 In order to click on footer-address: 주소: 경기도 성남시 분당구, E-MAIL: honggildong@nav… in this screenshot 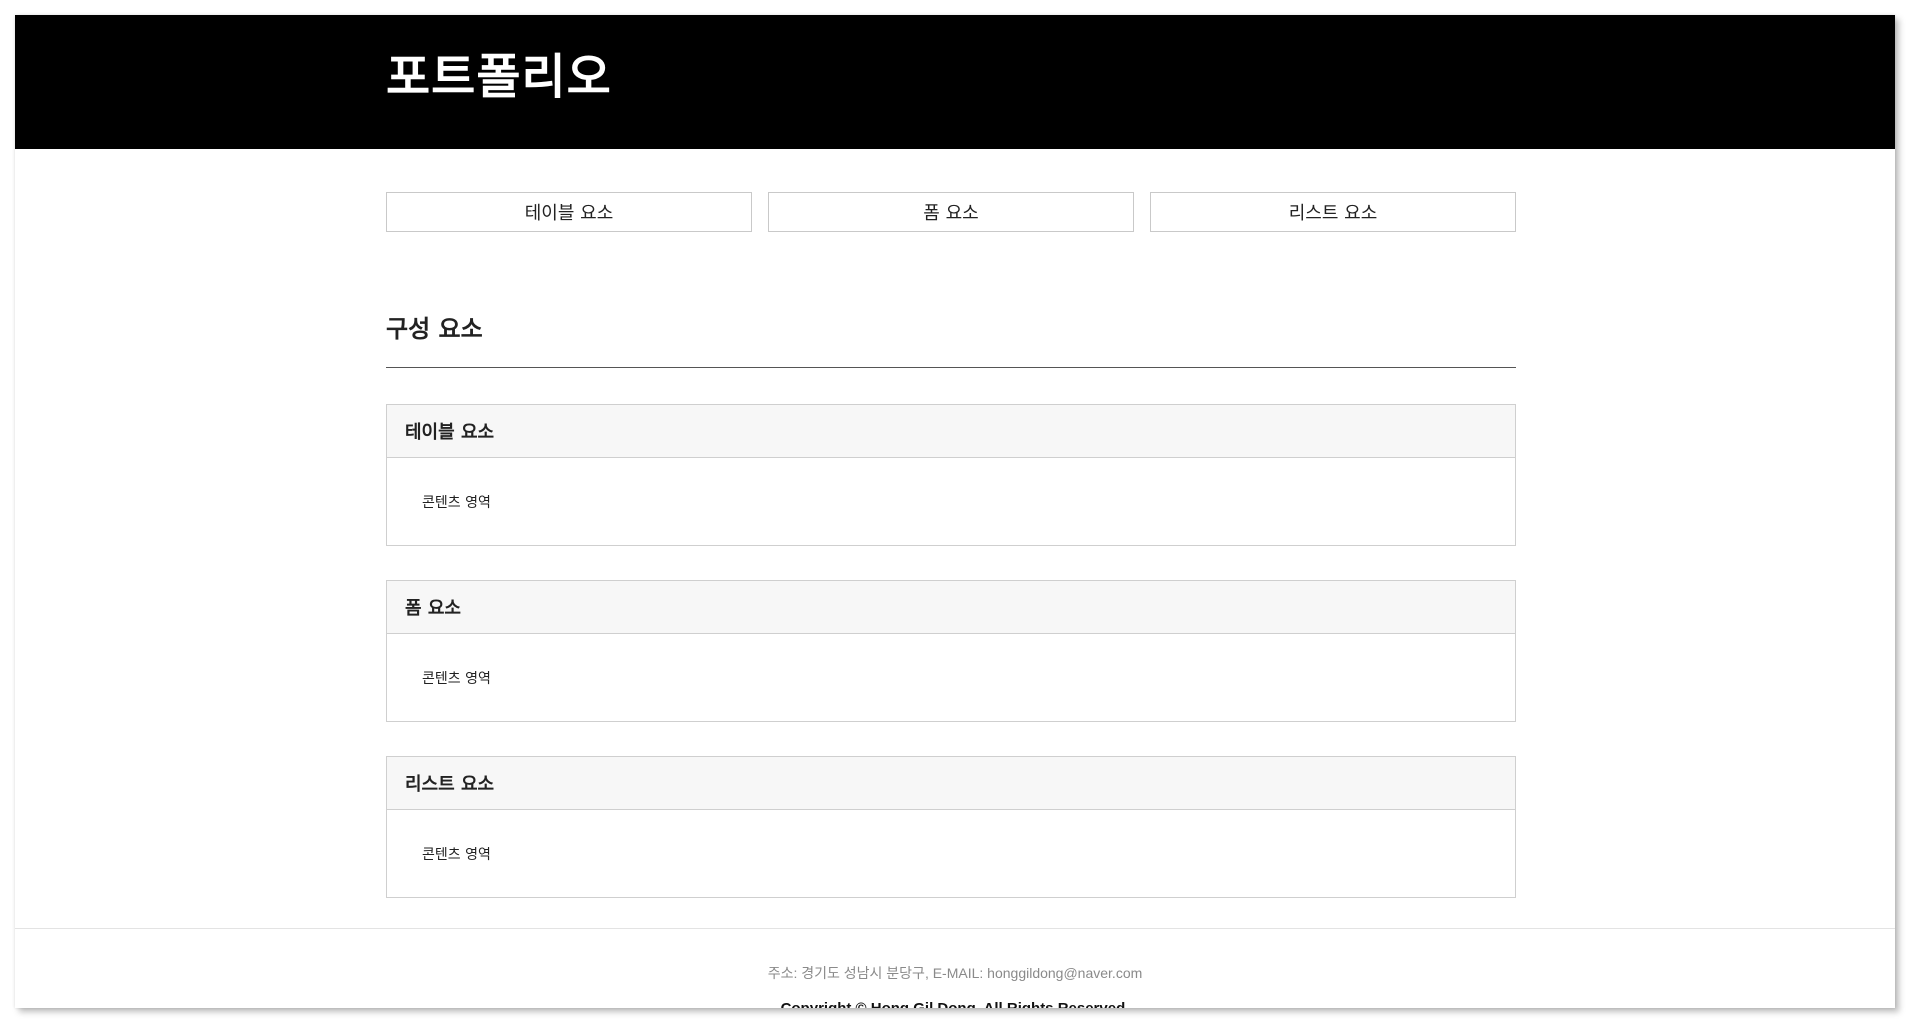, I will do `click(955, 973)`.